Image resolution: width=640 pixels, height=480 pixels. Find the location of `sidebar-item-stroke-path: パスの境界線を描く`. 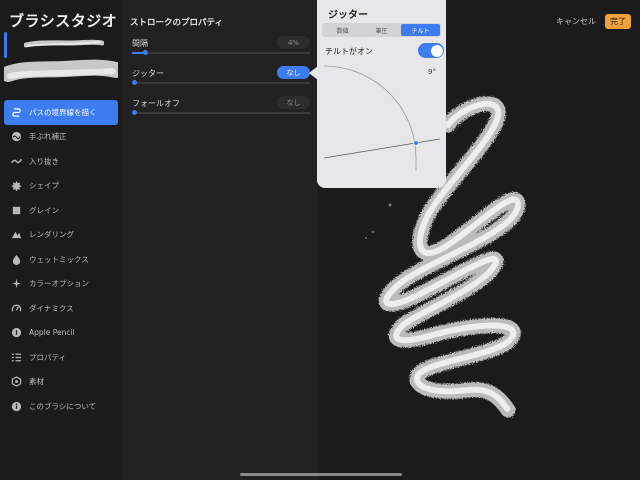

sidebar-item-stroke-path: パスの境界線を描く is located at coordinates (61, 112).